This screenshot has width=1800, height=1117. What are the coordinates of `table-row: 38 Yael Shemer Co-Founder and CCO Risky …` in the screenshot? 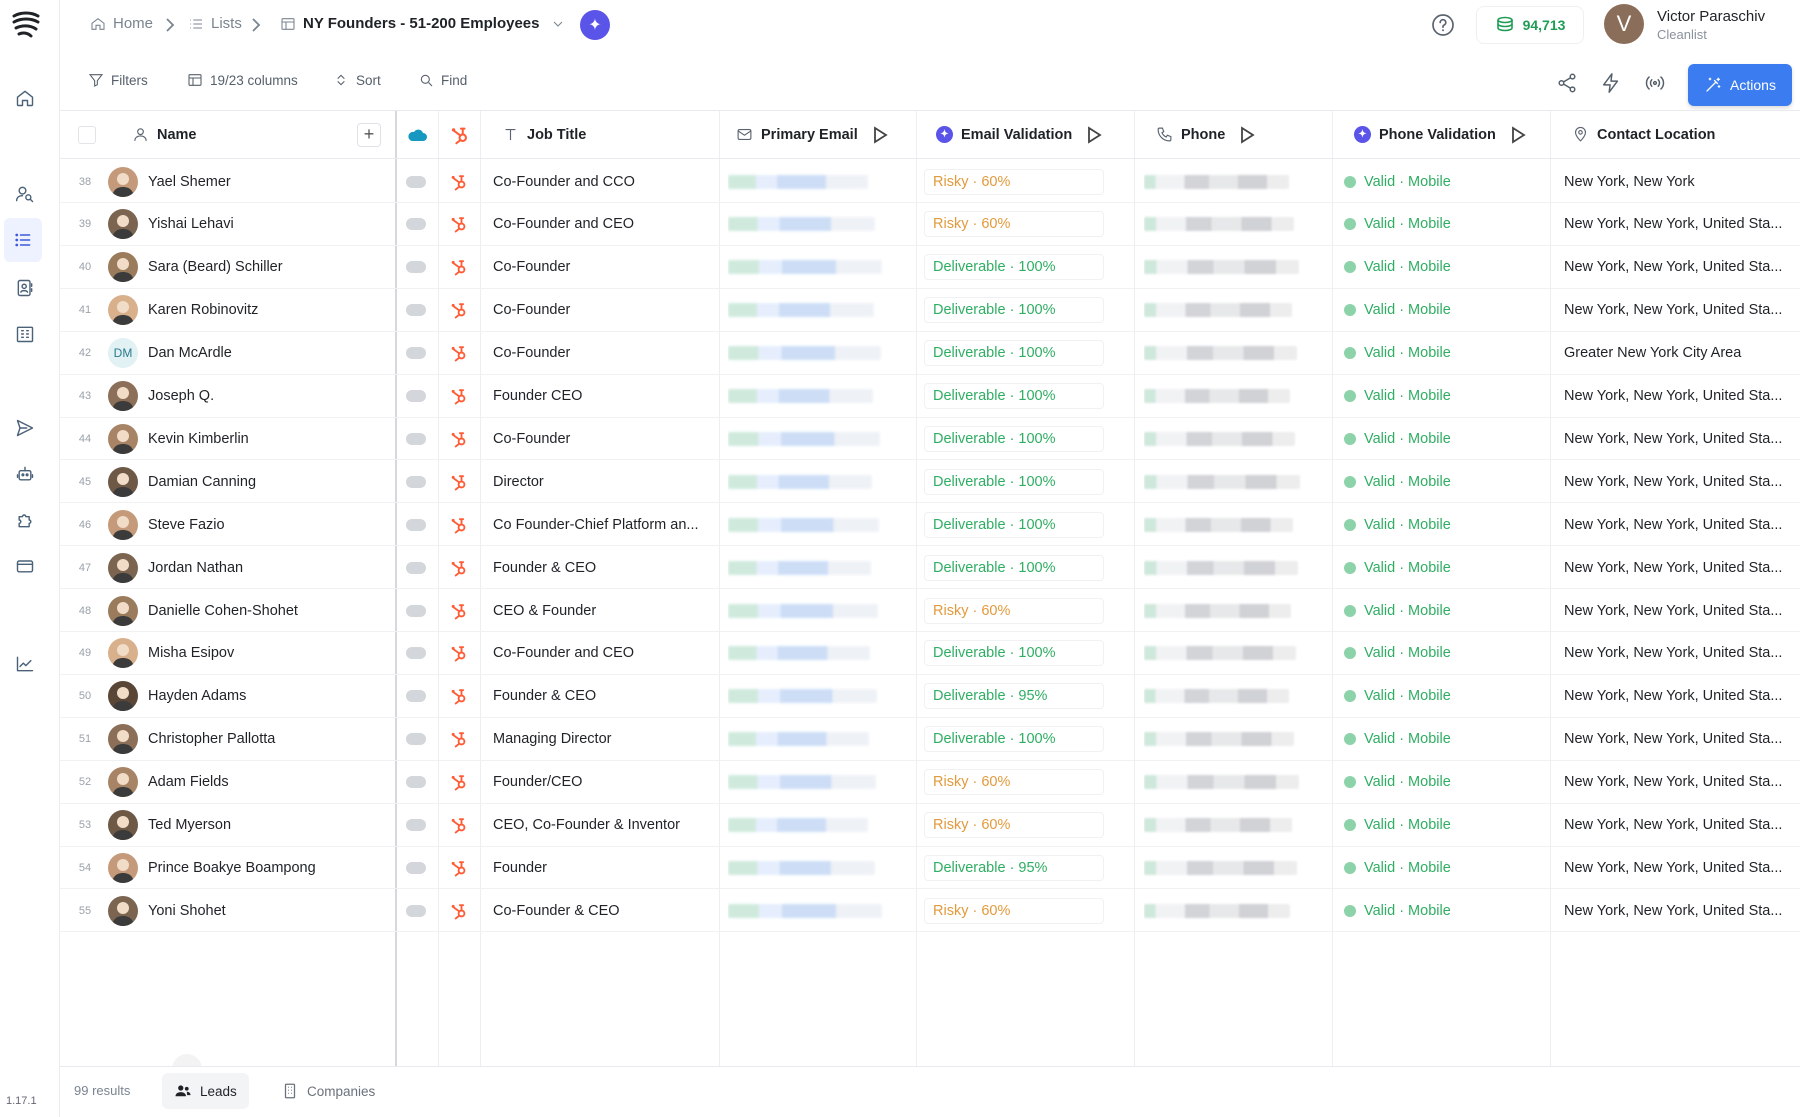 It's located at (930, 181).